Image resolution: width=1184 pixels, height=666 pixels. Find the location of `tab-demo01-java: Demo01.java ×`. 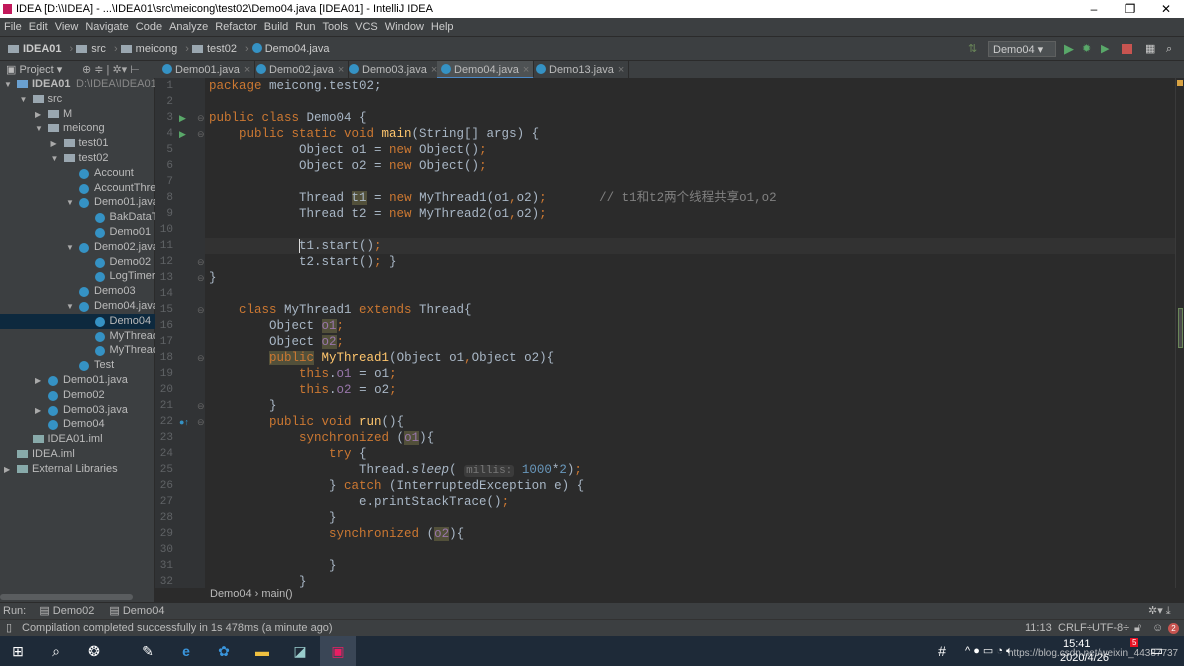

tab-demo01-java: Demo01.java × is located at coordinates (207, 70).